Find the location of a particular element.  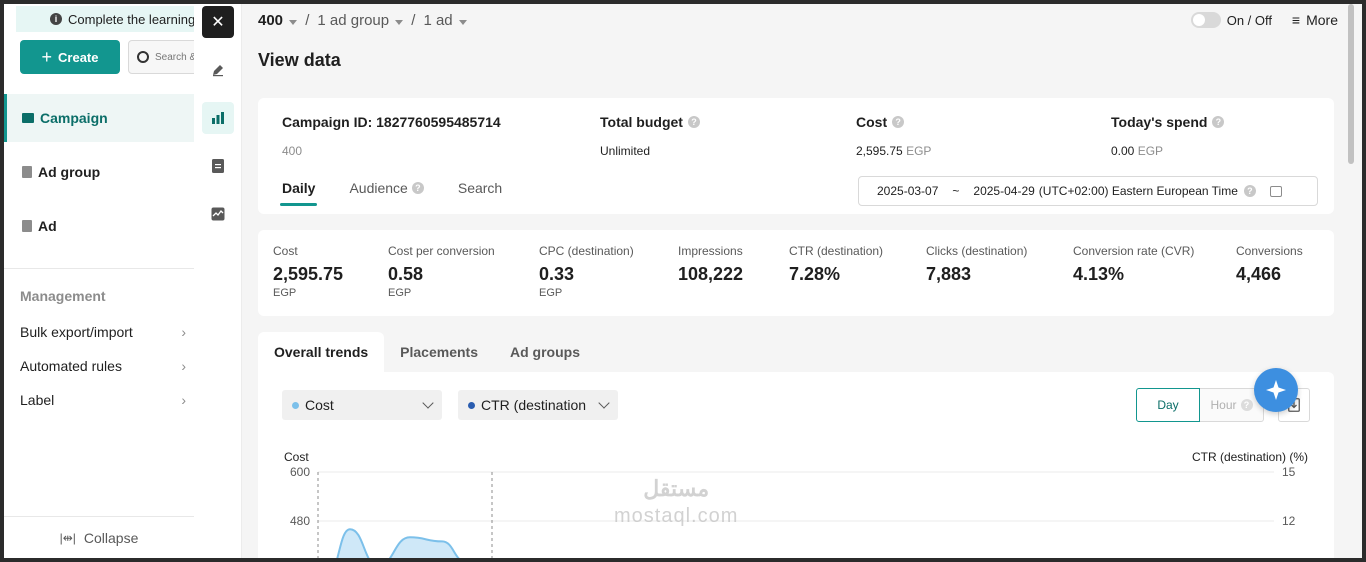

create-button: + Create is located at coordinates (70, 57).